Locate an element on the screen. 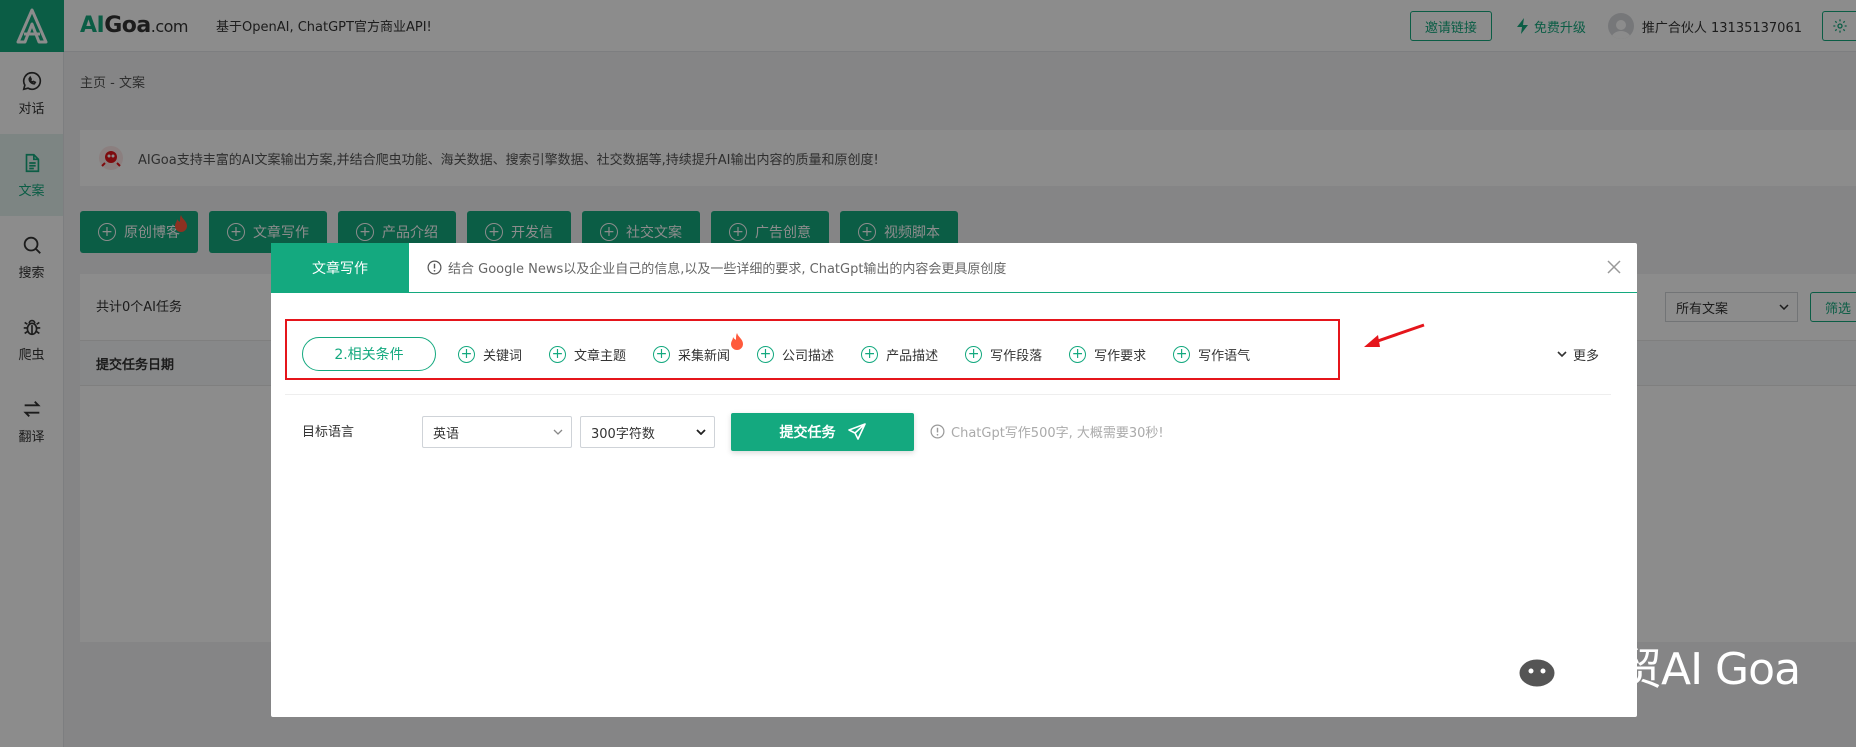 The height and width of the screenshot is (747, 1856). submit-task-button: 提交任务 is located at coordinates (822, 432).